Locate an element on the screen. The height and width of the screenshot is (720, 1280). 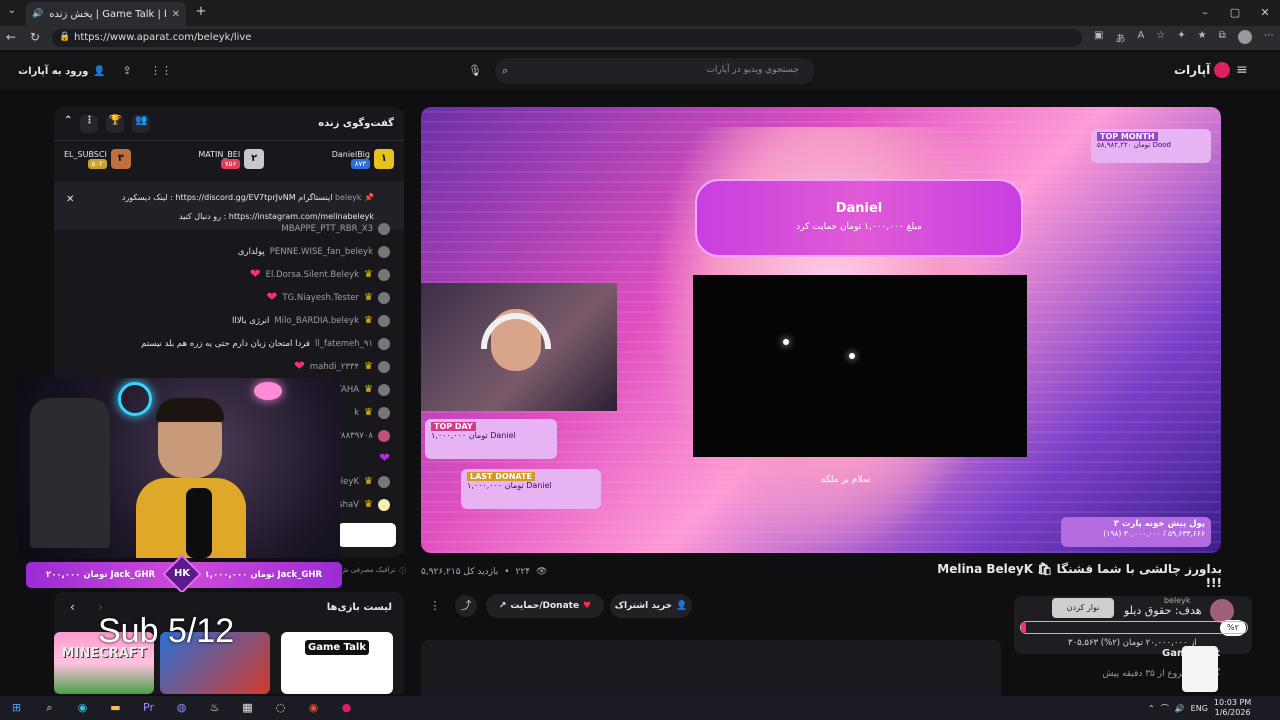
minimize-icon: – is located at coordinates (1205, 13).